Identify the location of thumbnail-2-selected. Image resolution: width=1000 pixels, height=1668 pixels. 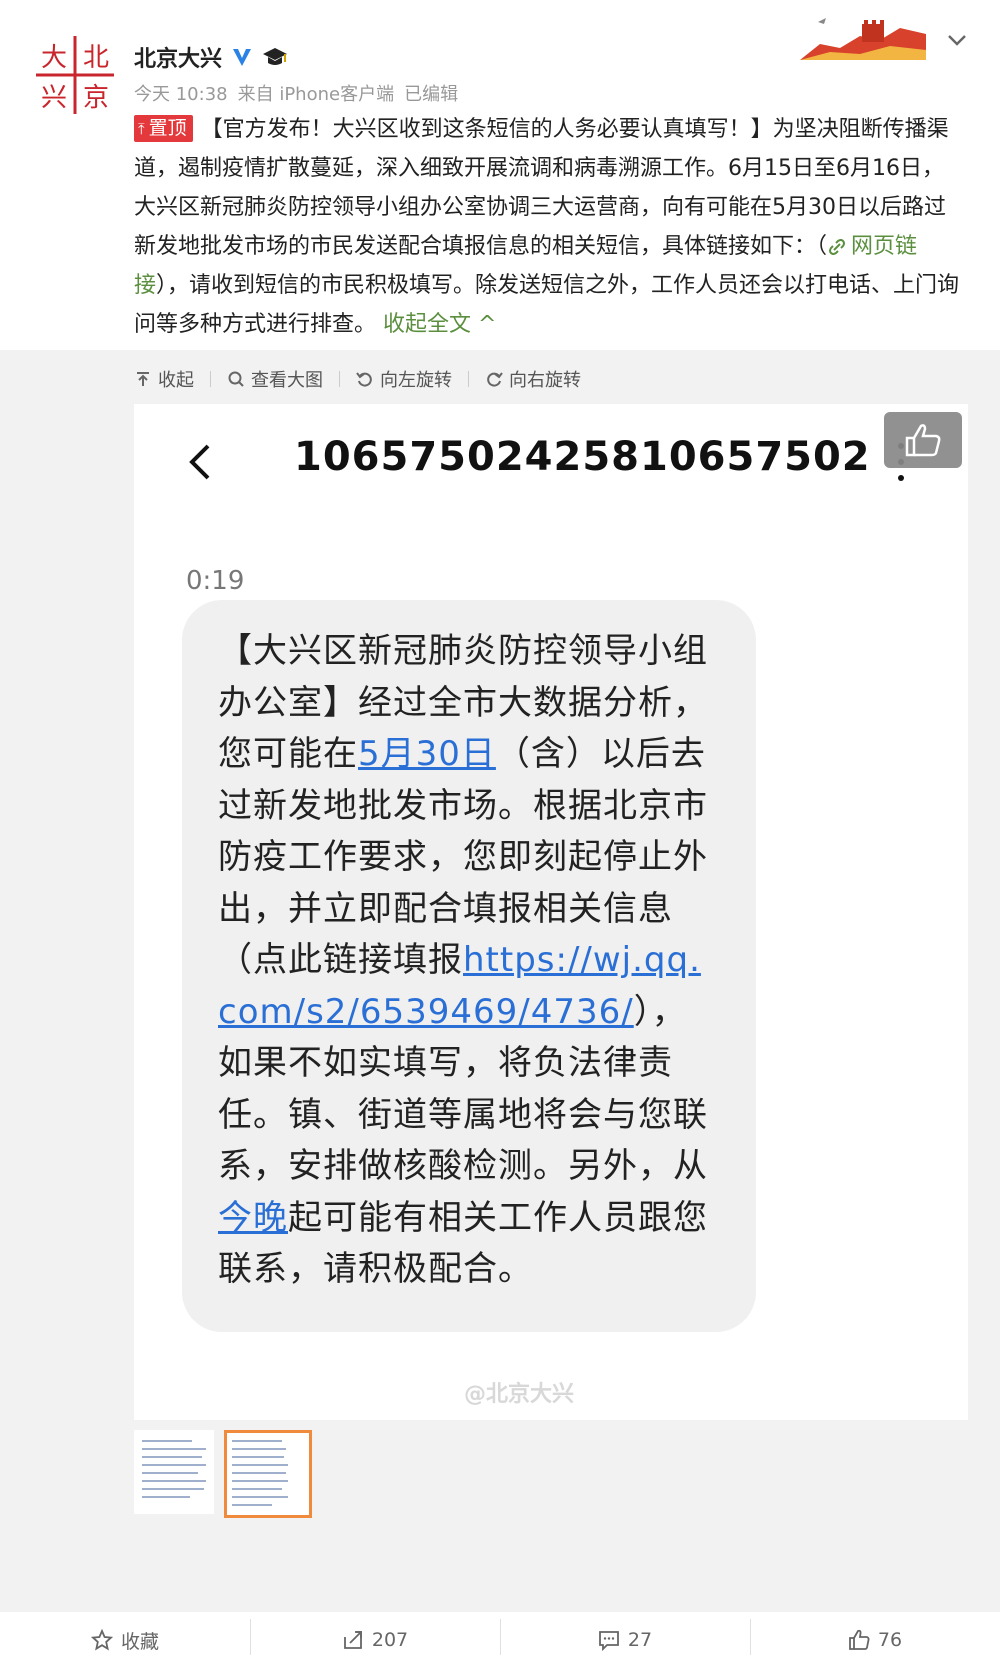
(268, 1474).